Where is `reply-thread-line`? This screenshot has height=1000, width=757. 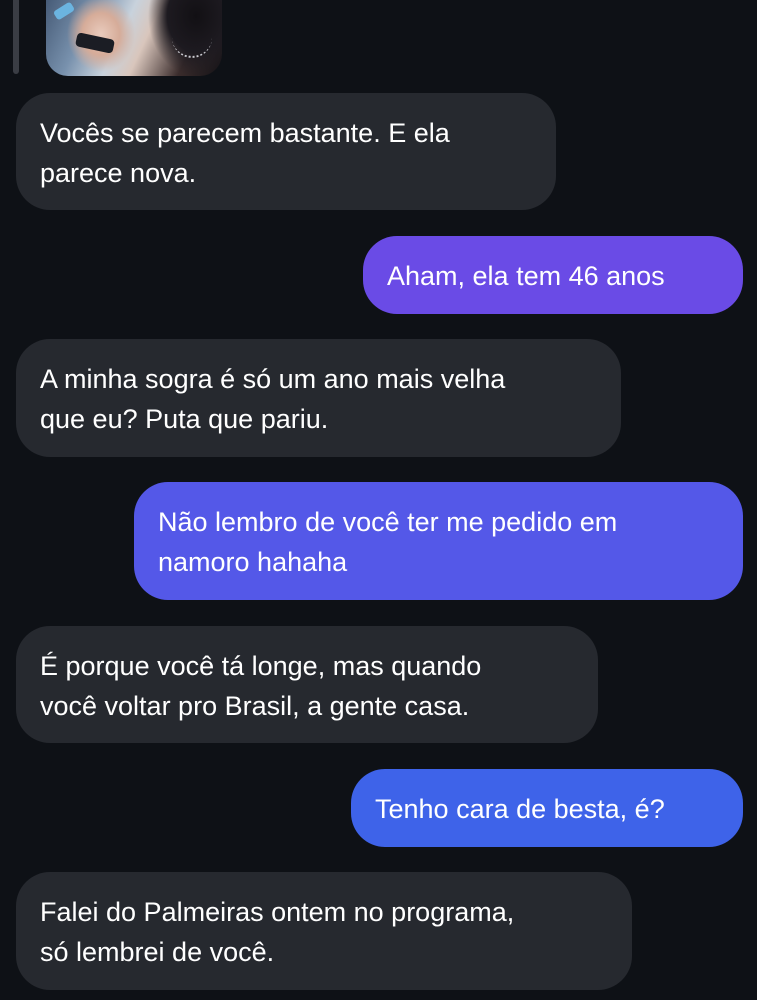 reply-thread-line is located at coordinates (16, 37).